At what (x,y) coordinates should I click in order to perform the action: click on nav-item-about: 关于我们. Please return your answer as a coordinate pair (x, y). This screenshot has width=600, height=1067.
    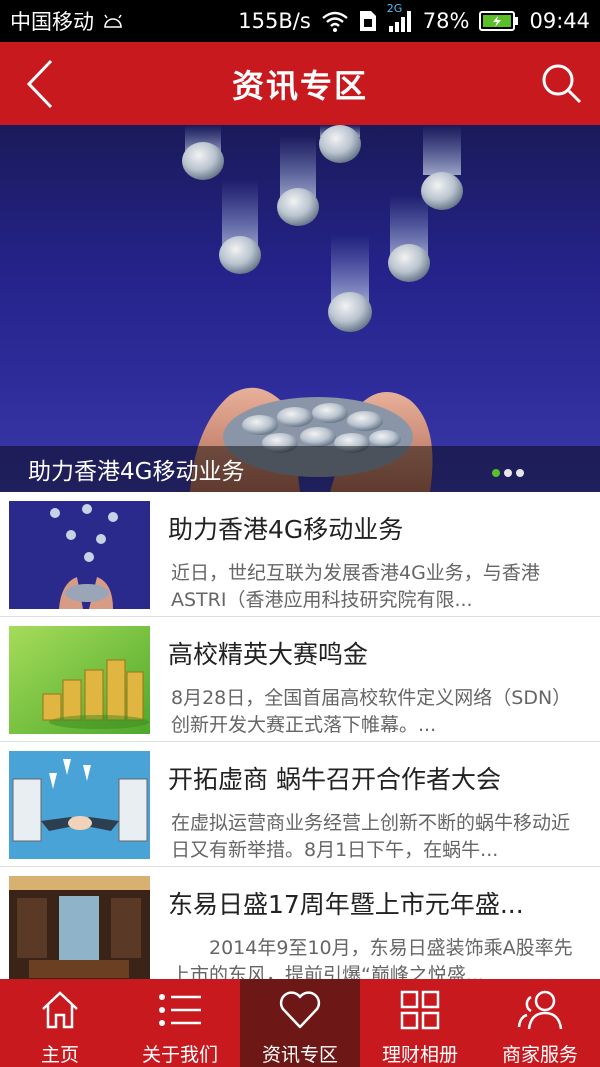
    Looking at the image, I should click on (180, 1023).